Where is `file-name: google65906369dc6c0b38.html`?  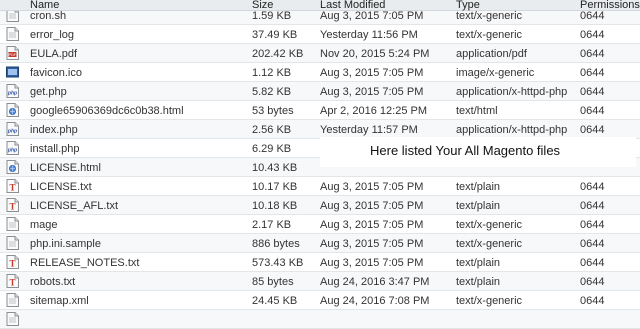 file-name: google65906369dc6c0b38.html is located at coordinates (107, 111).